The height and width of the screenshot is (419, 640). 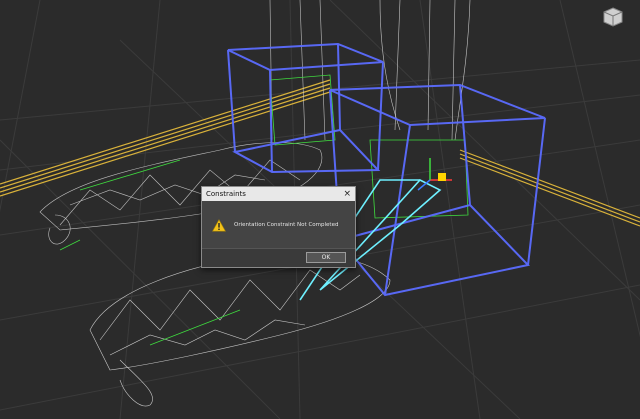 I want to click on dialog-body: Orientation Constraint Not Completed, so click(x=278, y=225).